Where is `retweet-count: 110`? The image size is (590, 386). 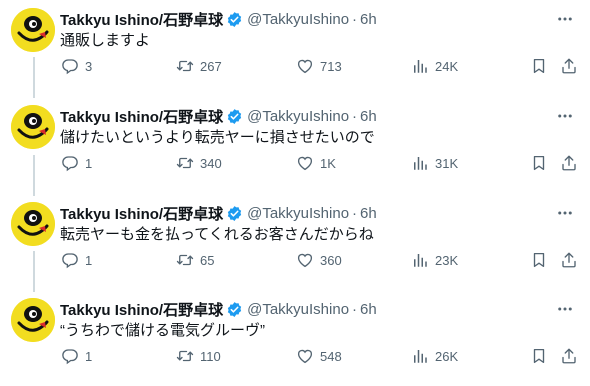 retweet-count: 110 is located at coordinates (210, 356).